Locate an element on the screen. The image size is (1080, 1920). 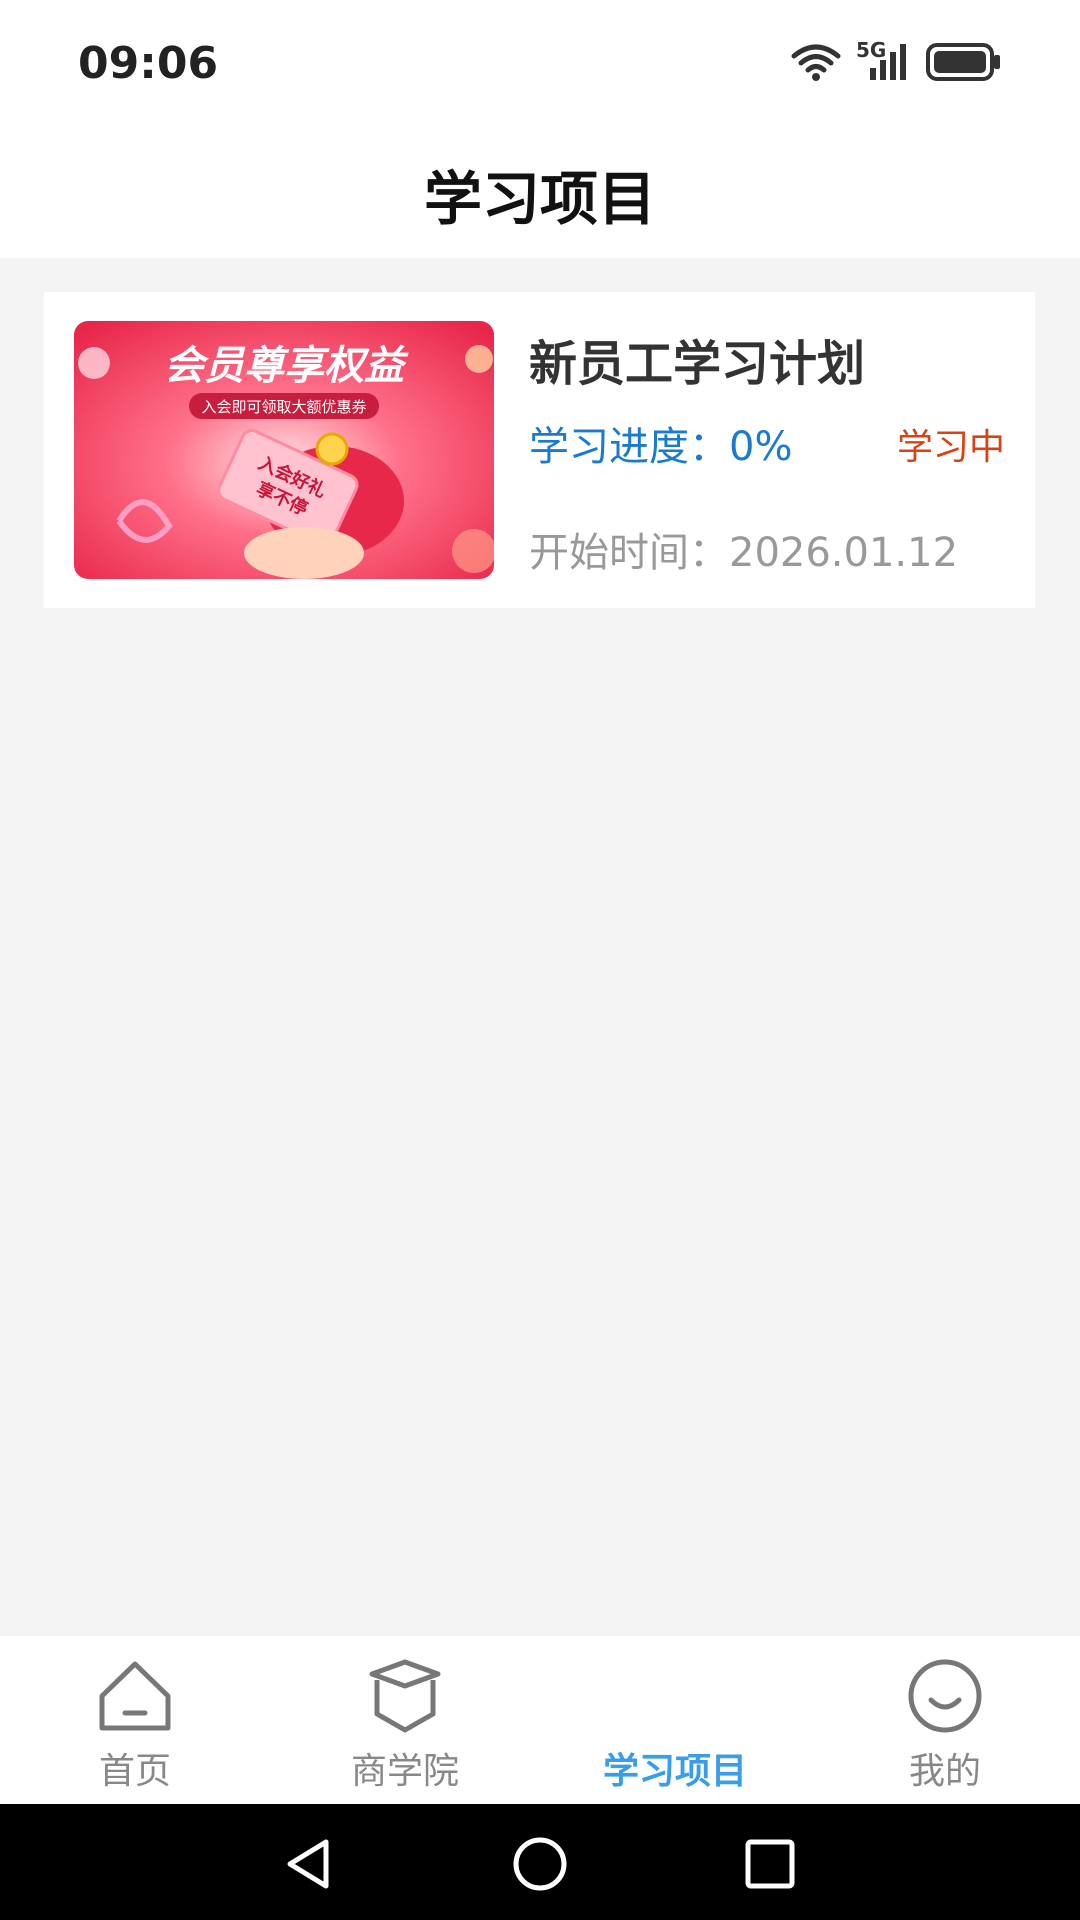
page-header: 学习项目 is located at coordinates (540, 194).